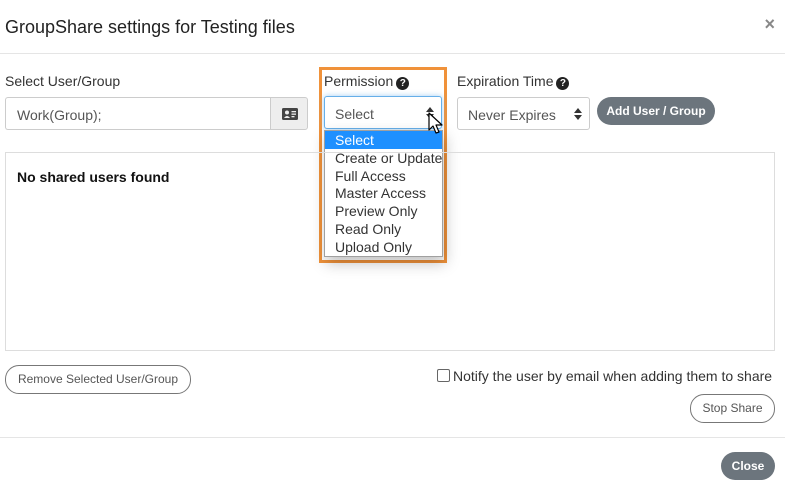 This screenshot has width=785, height=490. Describe the element at coordinates (512, 115) in the screenshot. I see `expiration-selected-value: Never Expires` at that location.